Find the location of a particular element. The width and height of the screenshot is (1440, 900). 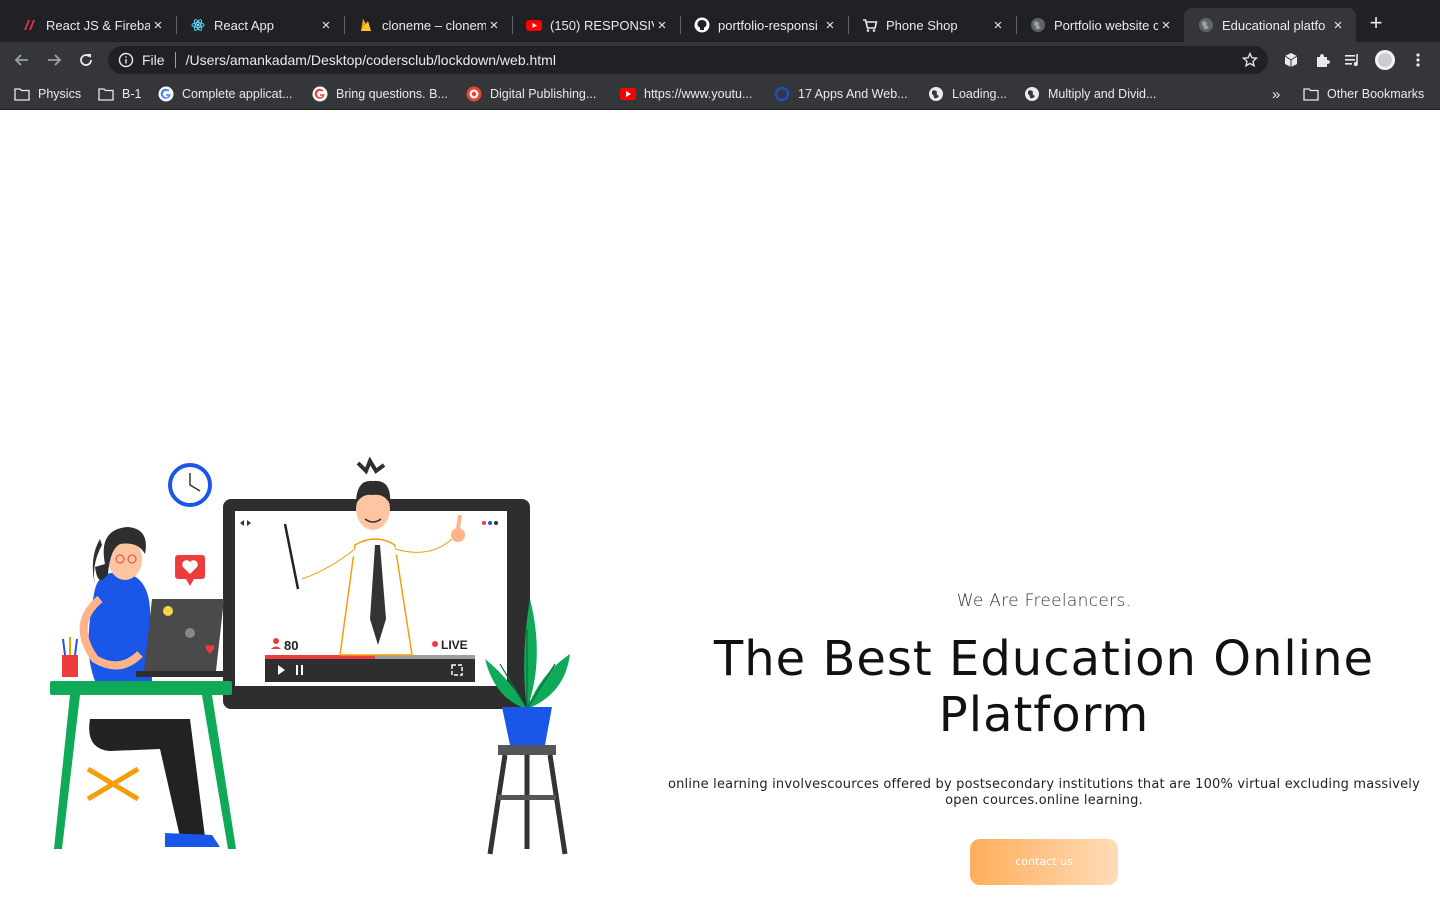

viewer-count-text: 80 is located at coordinates (291, 645).